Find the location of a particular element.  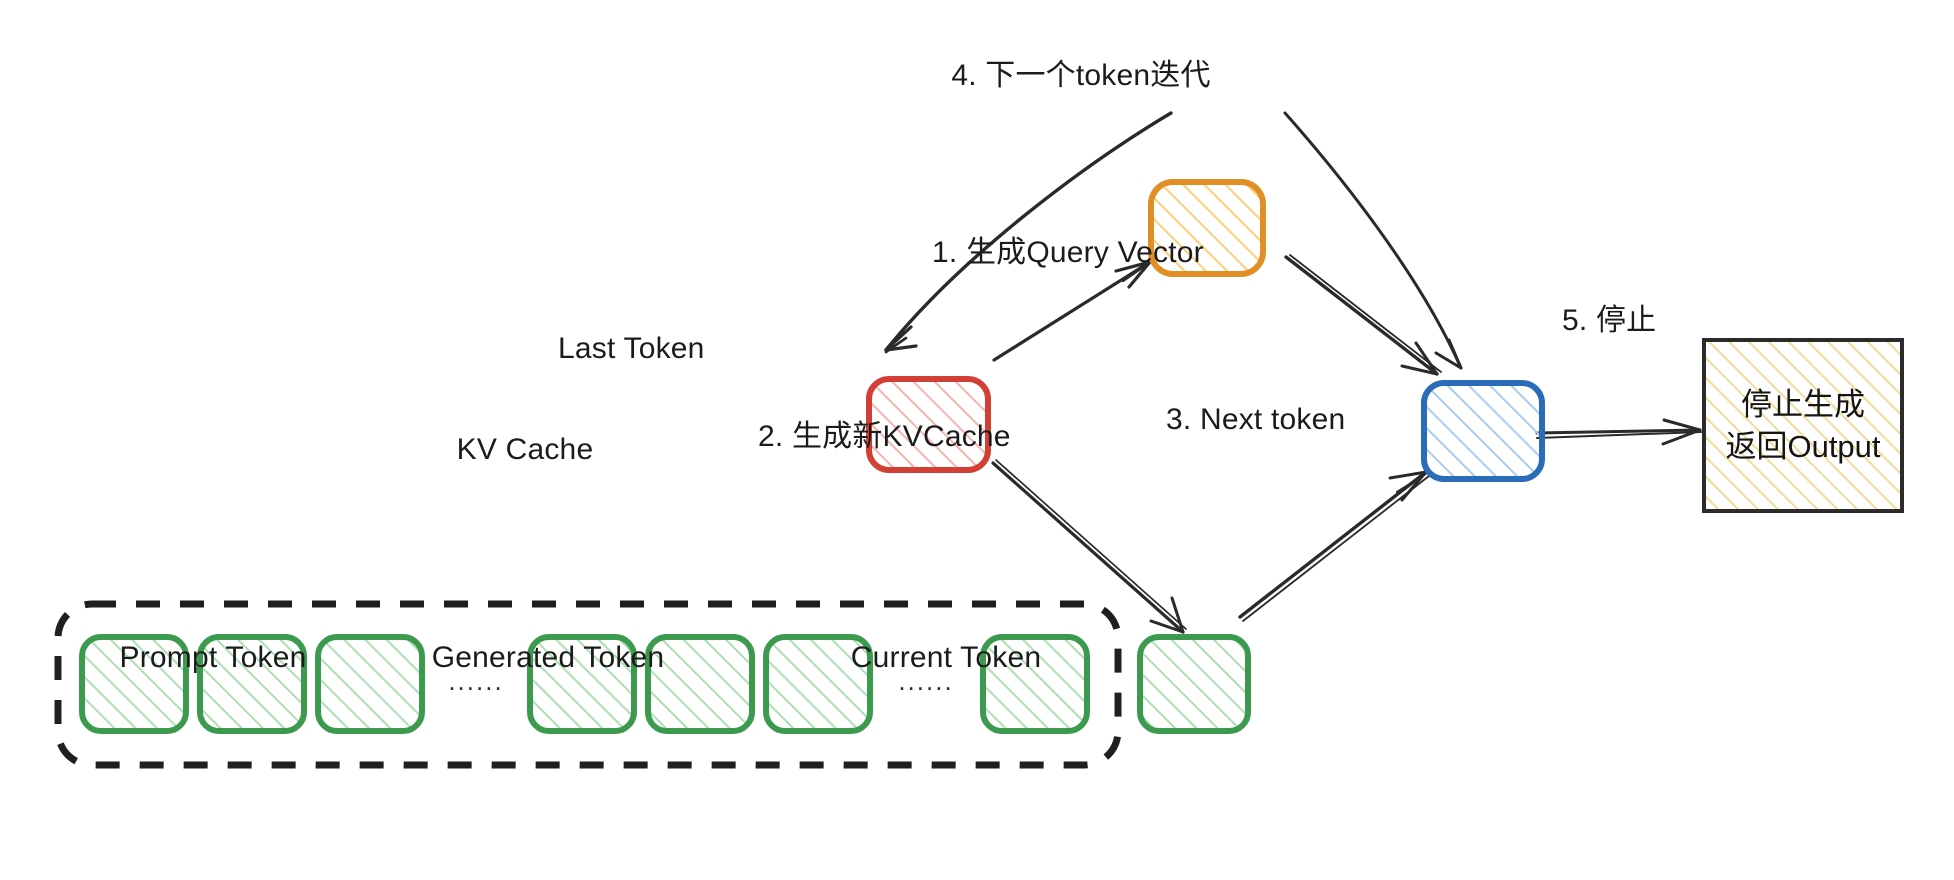

next-token-box is located at coordinates (1483, 431).